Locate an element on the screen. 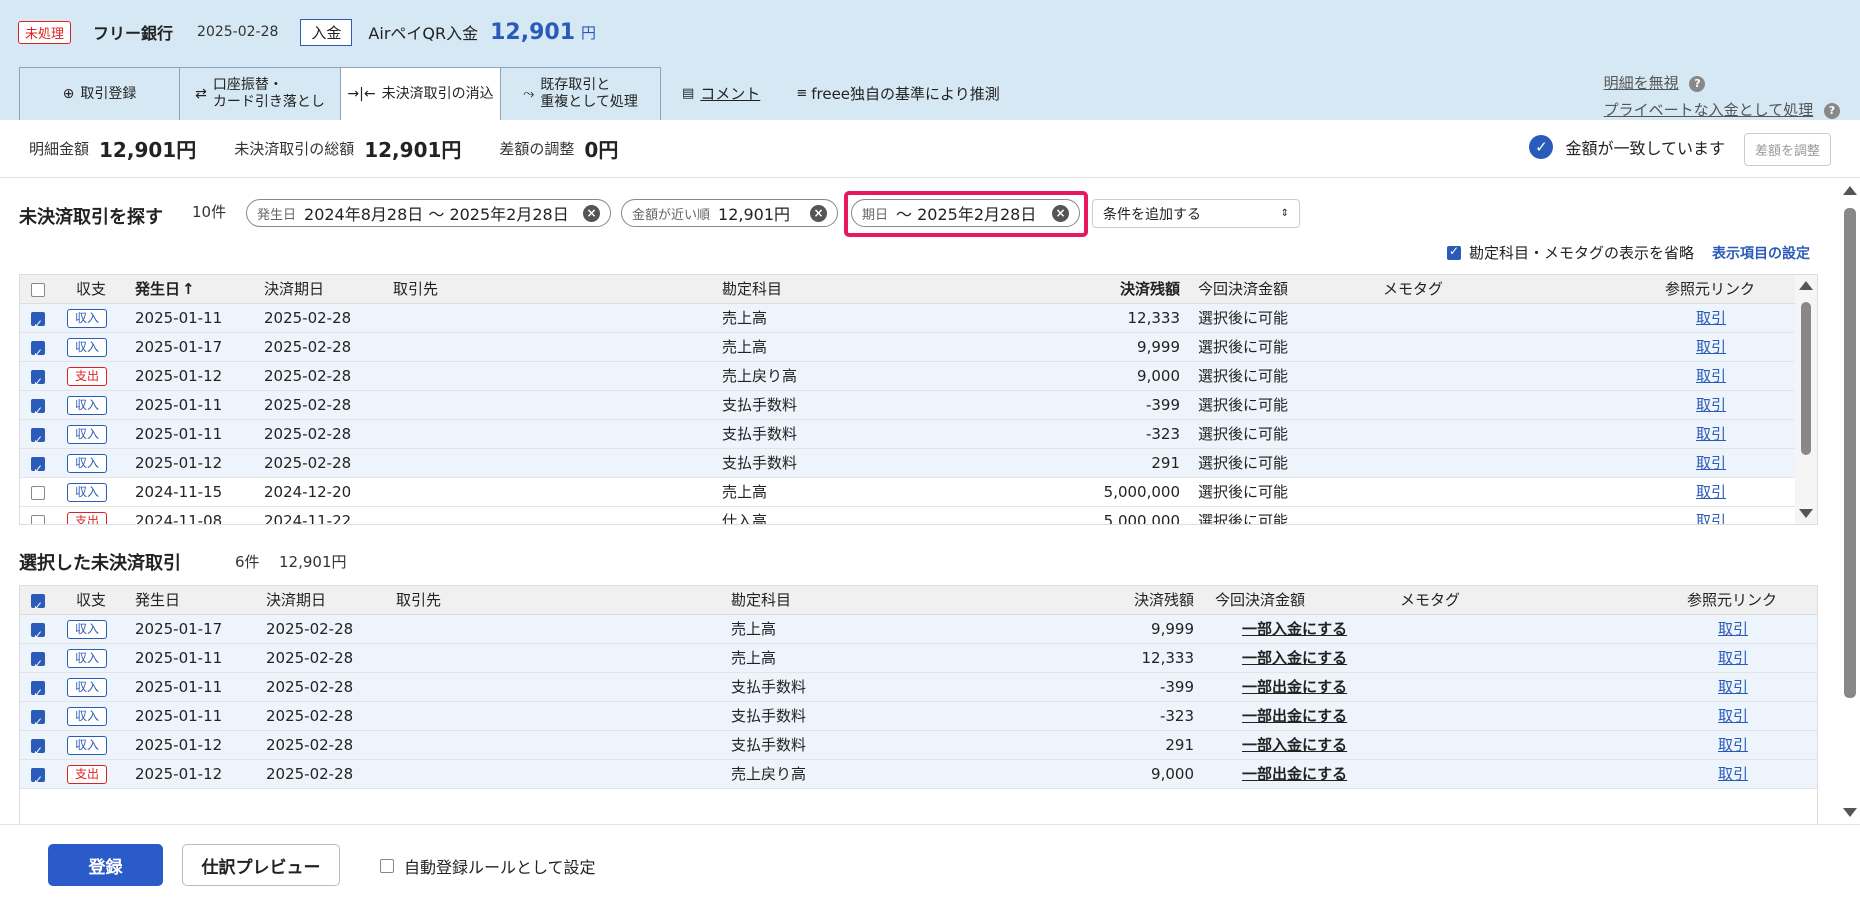 This screenshot has width=1860, height=904. register-button: 登録 is located at coordinates (105, 865).